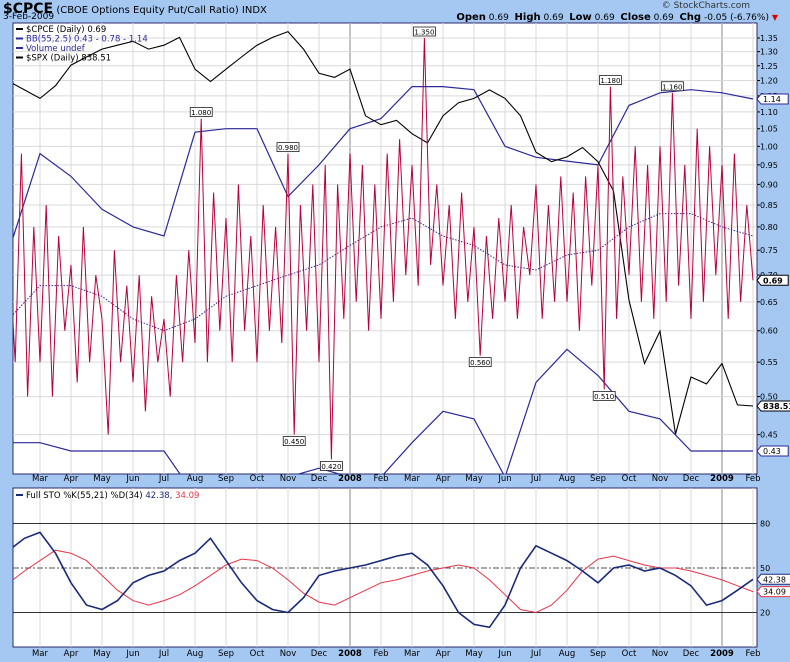 The width and height of the screenshot is (790, 662). I want to click on y-tick-label: 0.60, so click(769, 331).